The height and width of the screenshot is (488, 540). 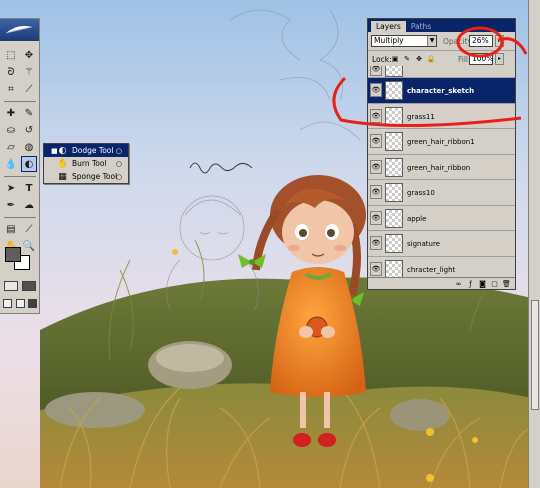 I want to click on lock-label: Lock:, so click(x=382, y=59).